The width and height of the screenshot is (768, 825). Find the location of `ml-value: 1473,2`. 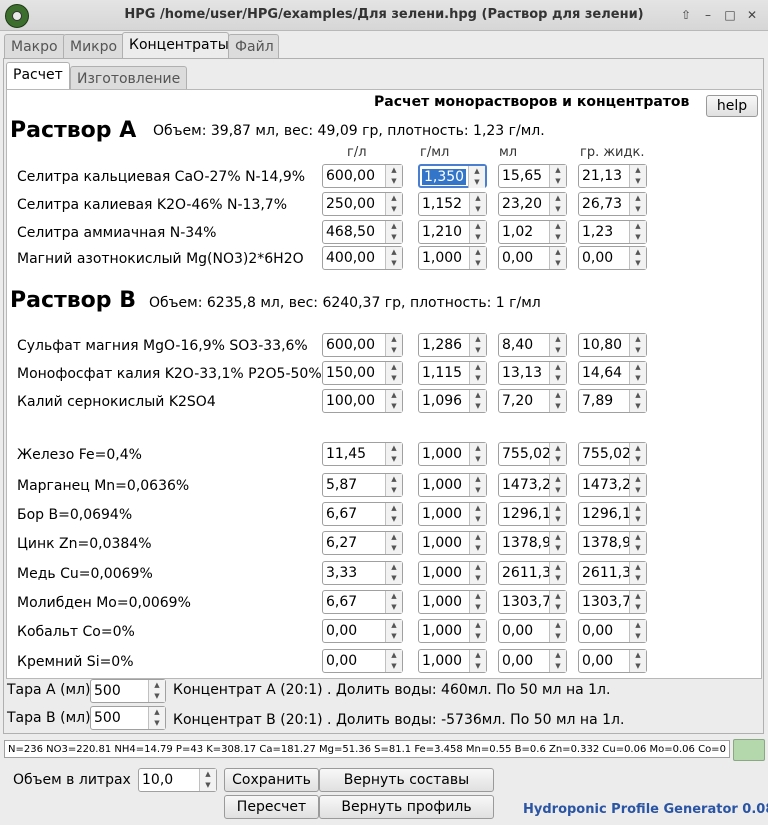

ml-value: 1473,2 is located at coordinates (526, 485).